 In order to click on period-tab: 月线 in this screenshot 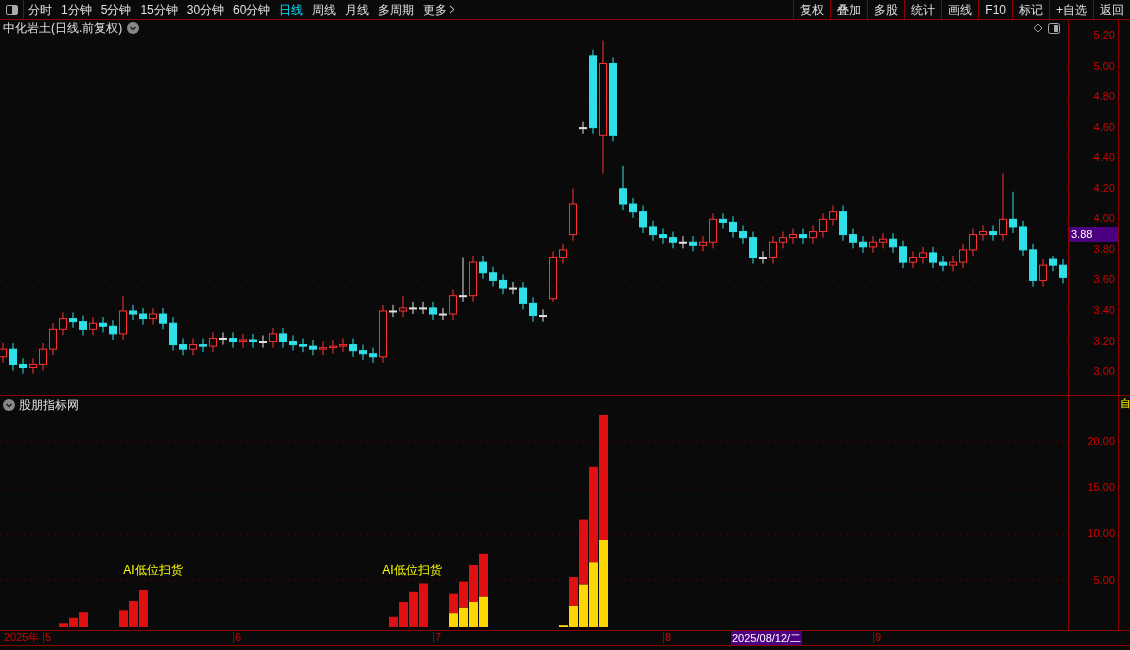, I will do `click(357, 9)`.